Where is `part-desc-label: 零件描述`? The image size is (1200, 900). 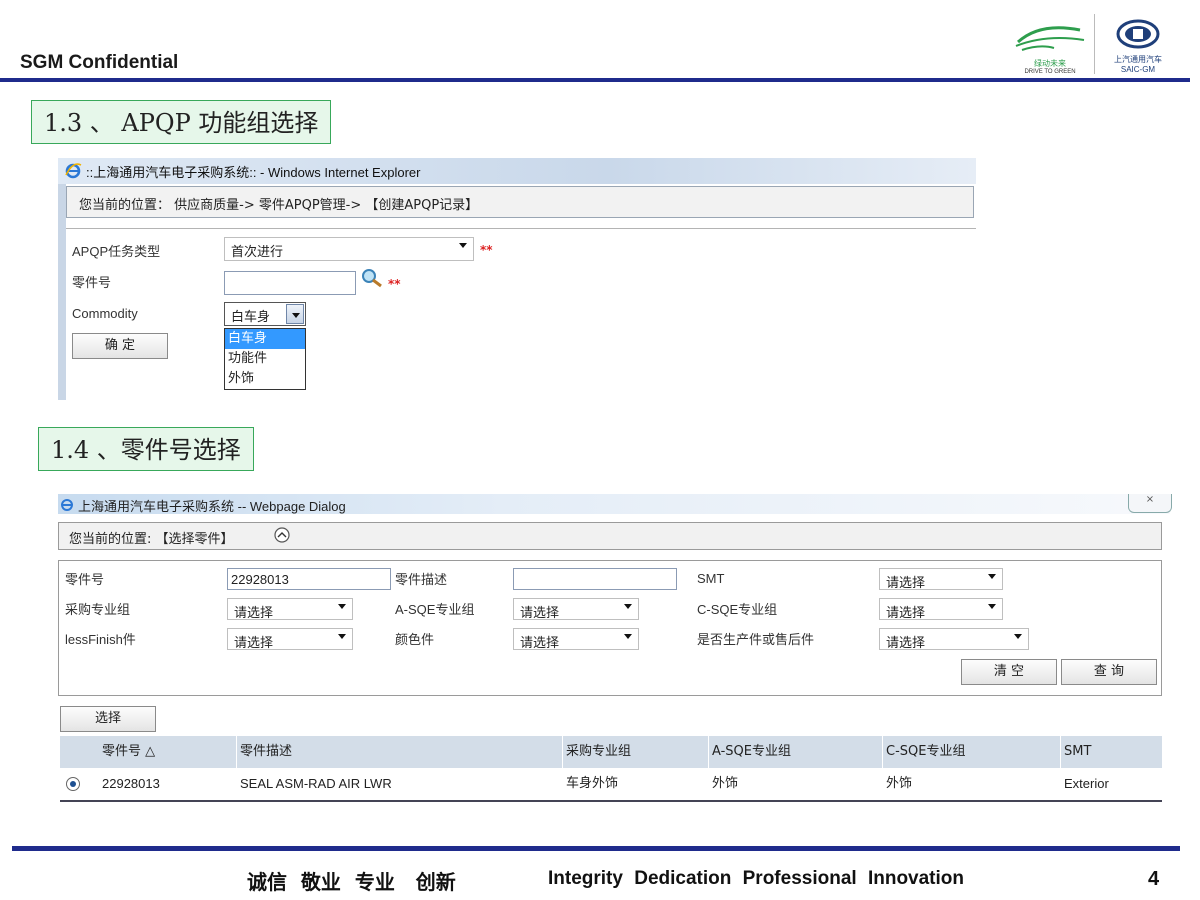 part-desc-label: 零件描述 is located at coordinates (421, 580).